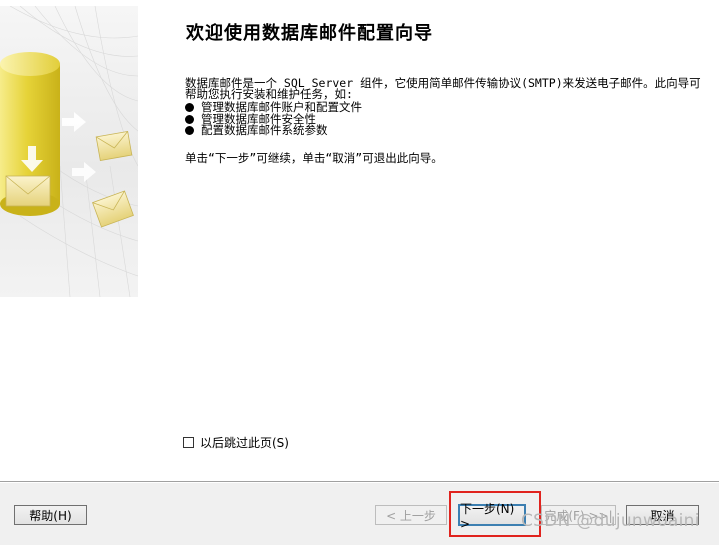  I want to click on list-item: 配置数据库邮件系统参数, so click(273, 131).